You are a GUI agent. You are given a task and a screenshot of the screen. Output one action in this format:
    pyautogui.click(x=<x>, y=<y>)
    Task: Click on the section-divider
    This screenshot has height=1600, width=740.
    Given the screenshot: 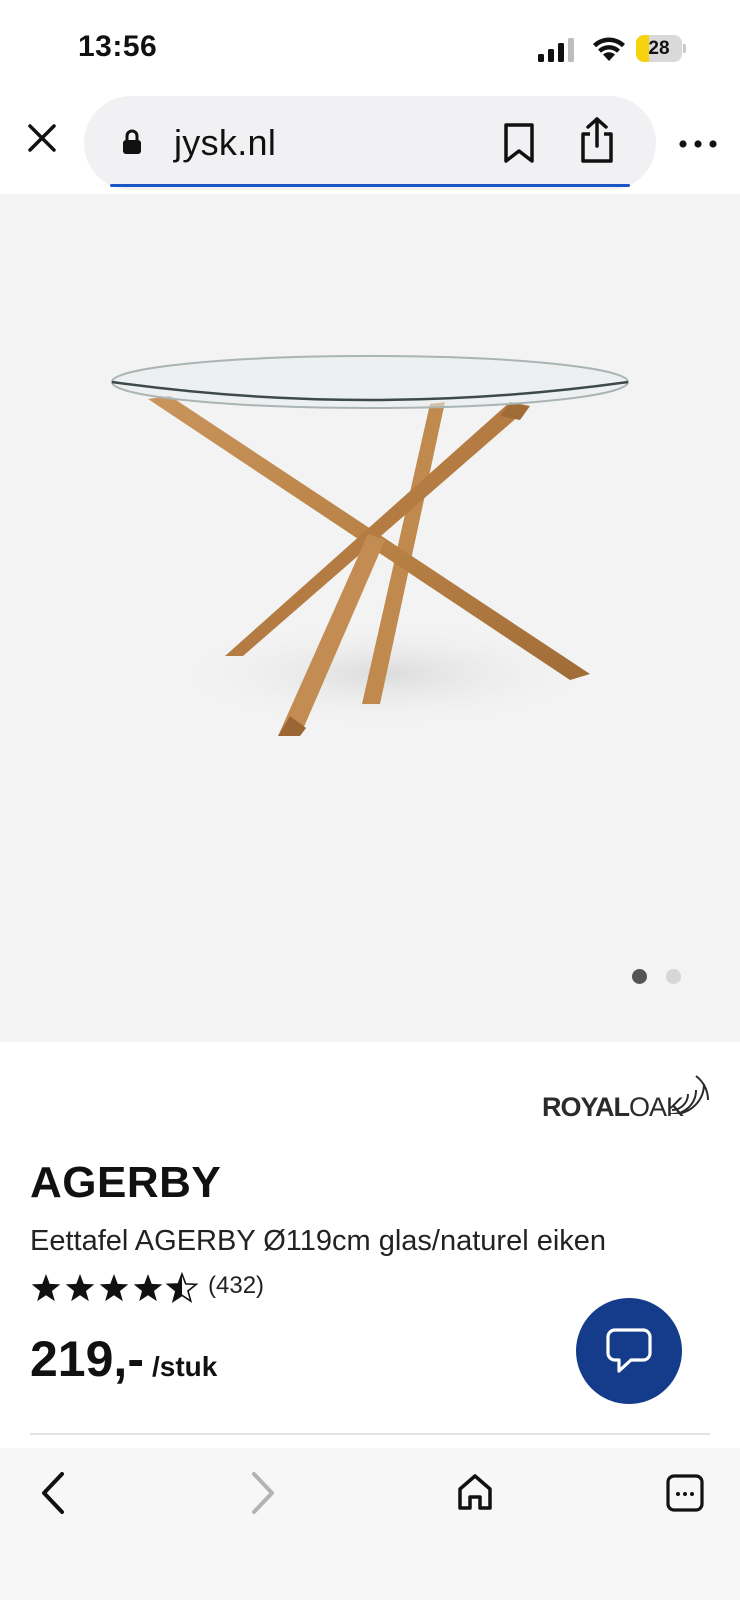 What is the action you would take?
    pyautogui.click(x=370, y=1434)
    